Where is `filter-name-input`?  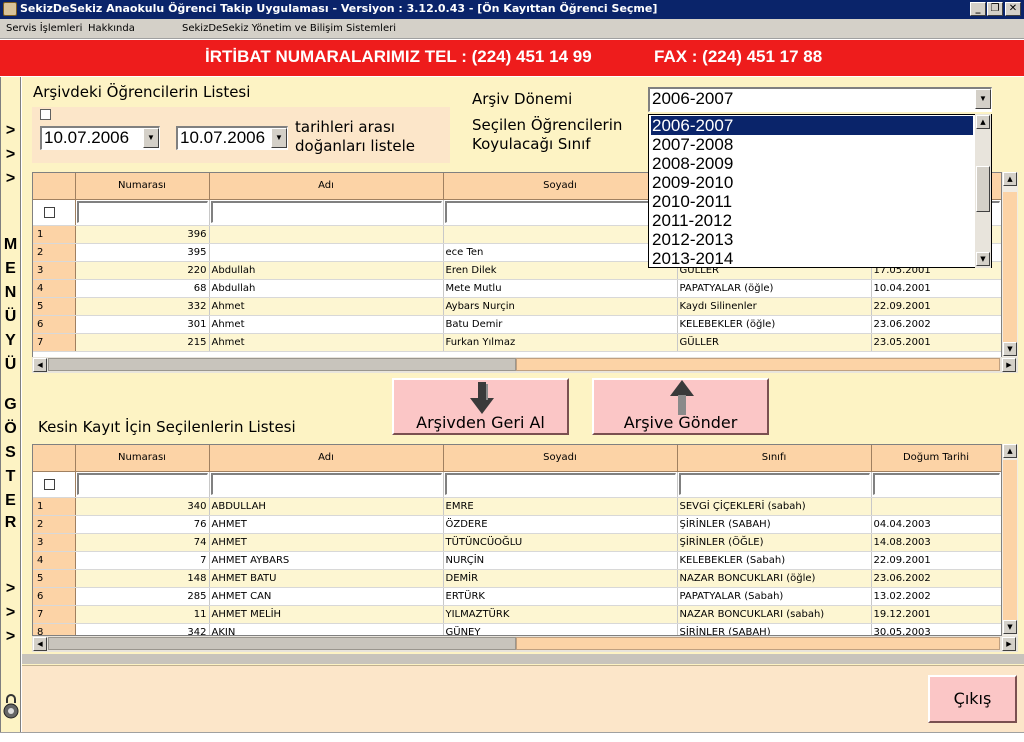 filter-name-input is located at coordinates (326, 212).